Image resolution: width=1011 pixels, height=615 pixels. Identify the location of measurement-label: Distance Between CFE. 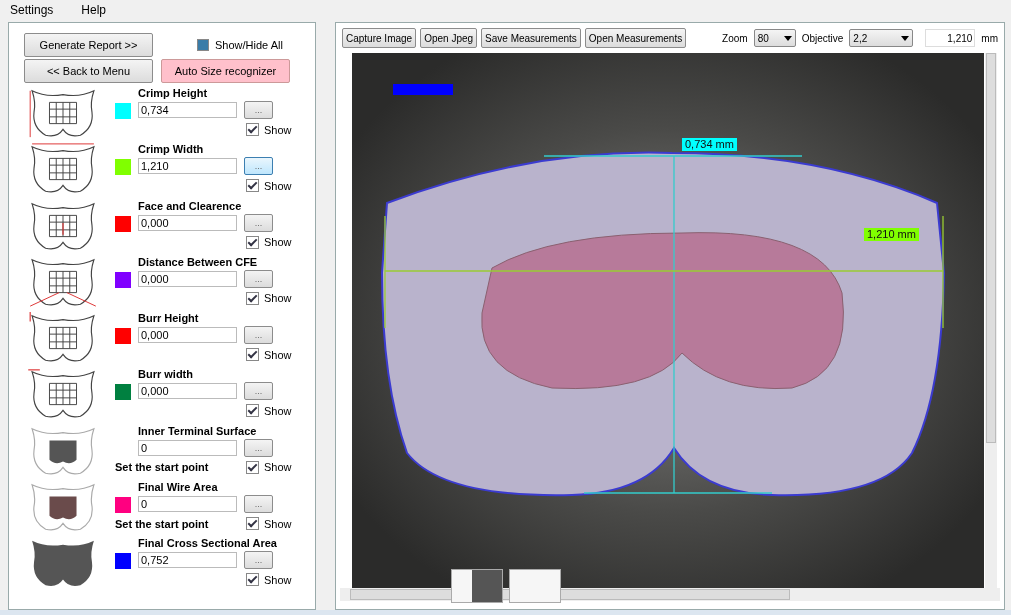
(198, 262).